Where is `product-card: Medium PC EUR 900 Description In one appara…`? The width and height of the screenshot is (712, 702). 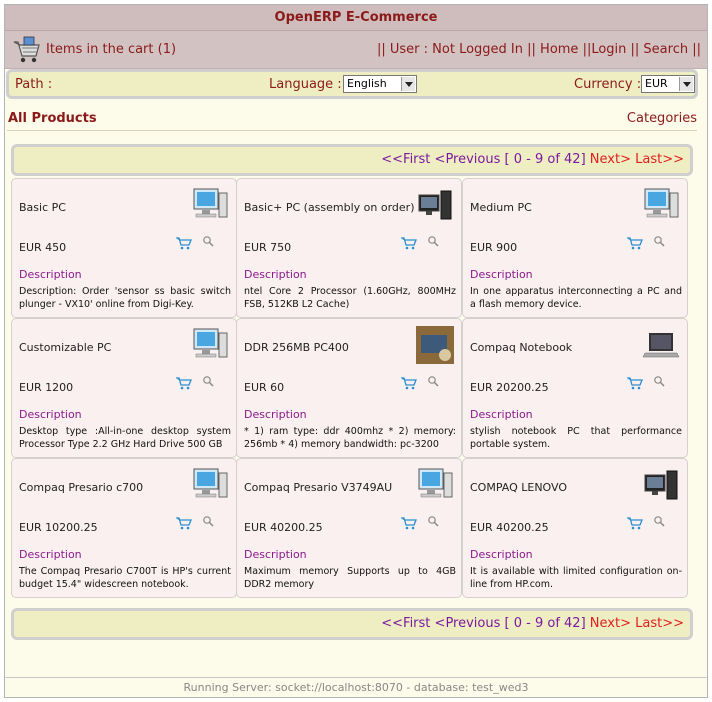 product-card: Medium PC EUR 900 Description In one appara… is located at coordinates (575, 248).